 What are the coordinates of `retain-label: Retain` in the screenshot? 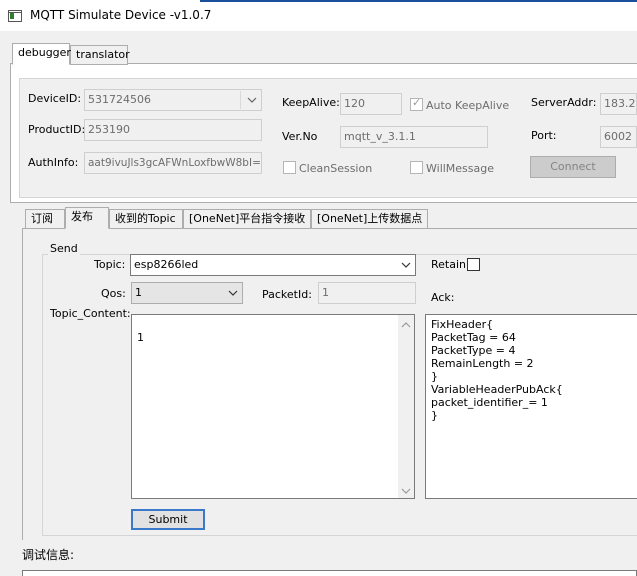 It's located at (448, 264).